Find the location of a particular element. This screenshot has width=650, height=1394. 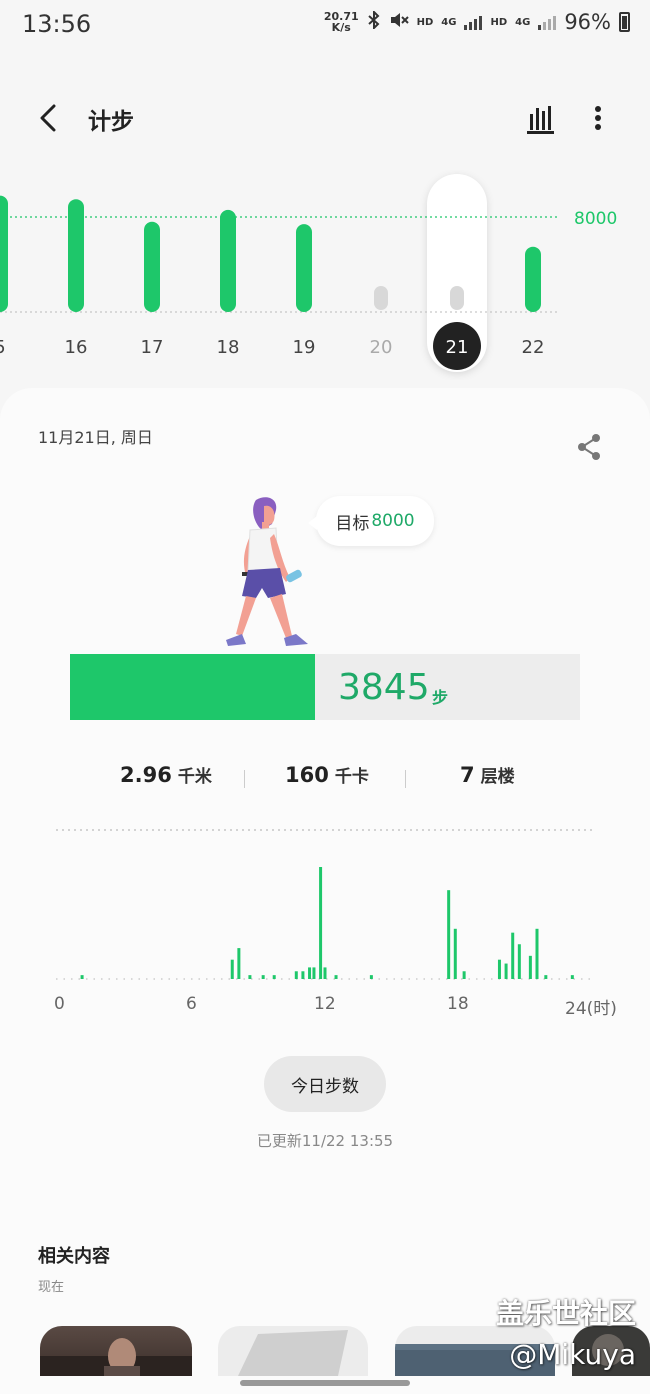

calories-value: 160 is located at coordinates (307, 775).